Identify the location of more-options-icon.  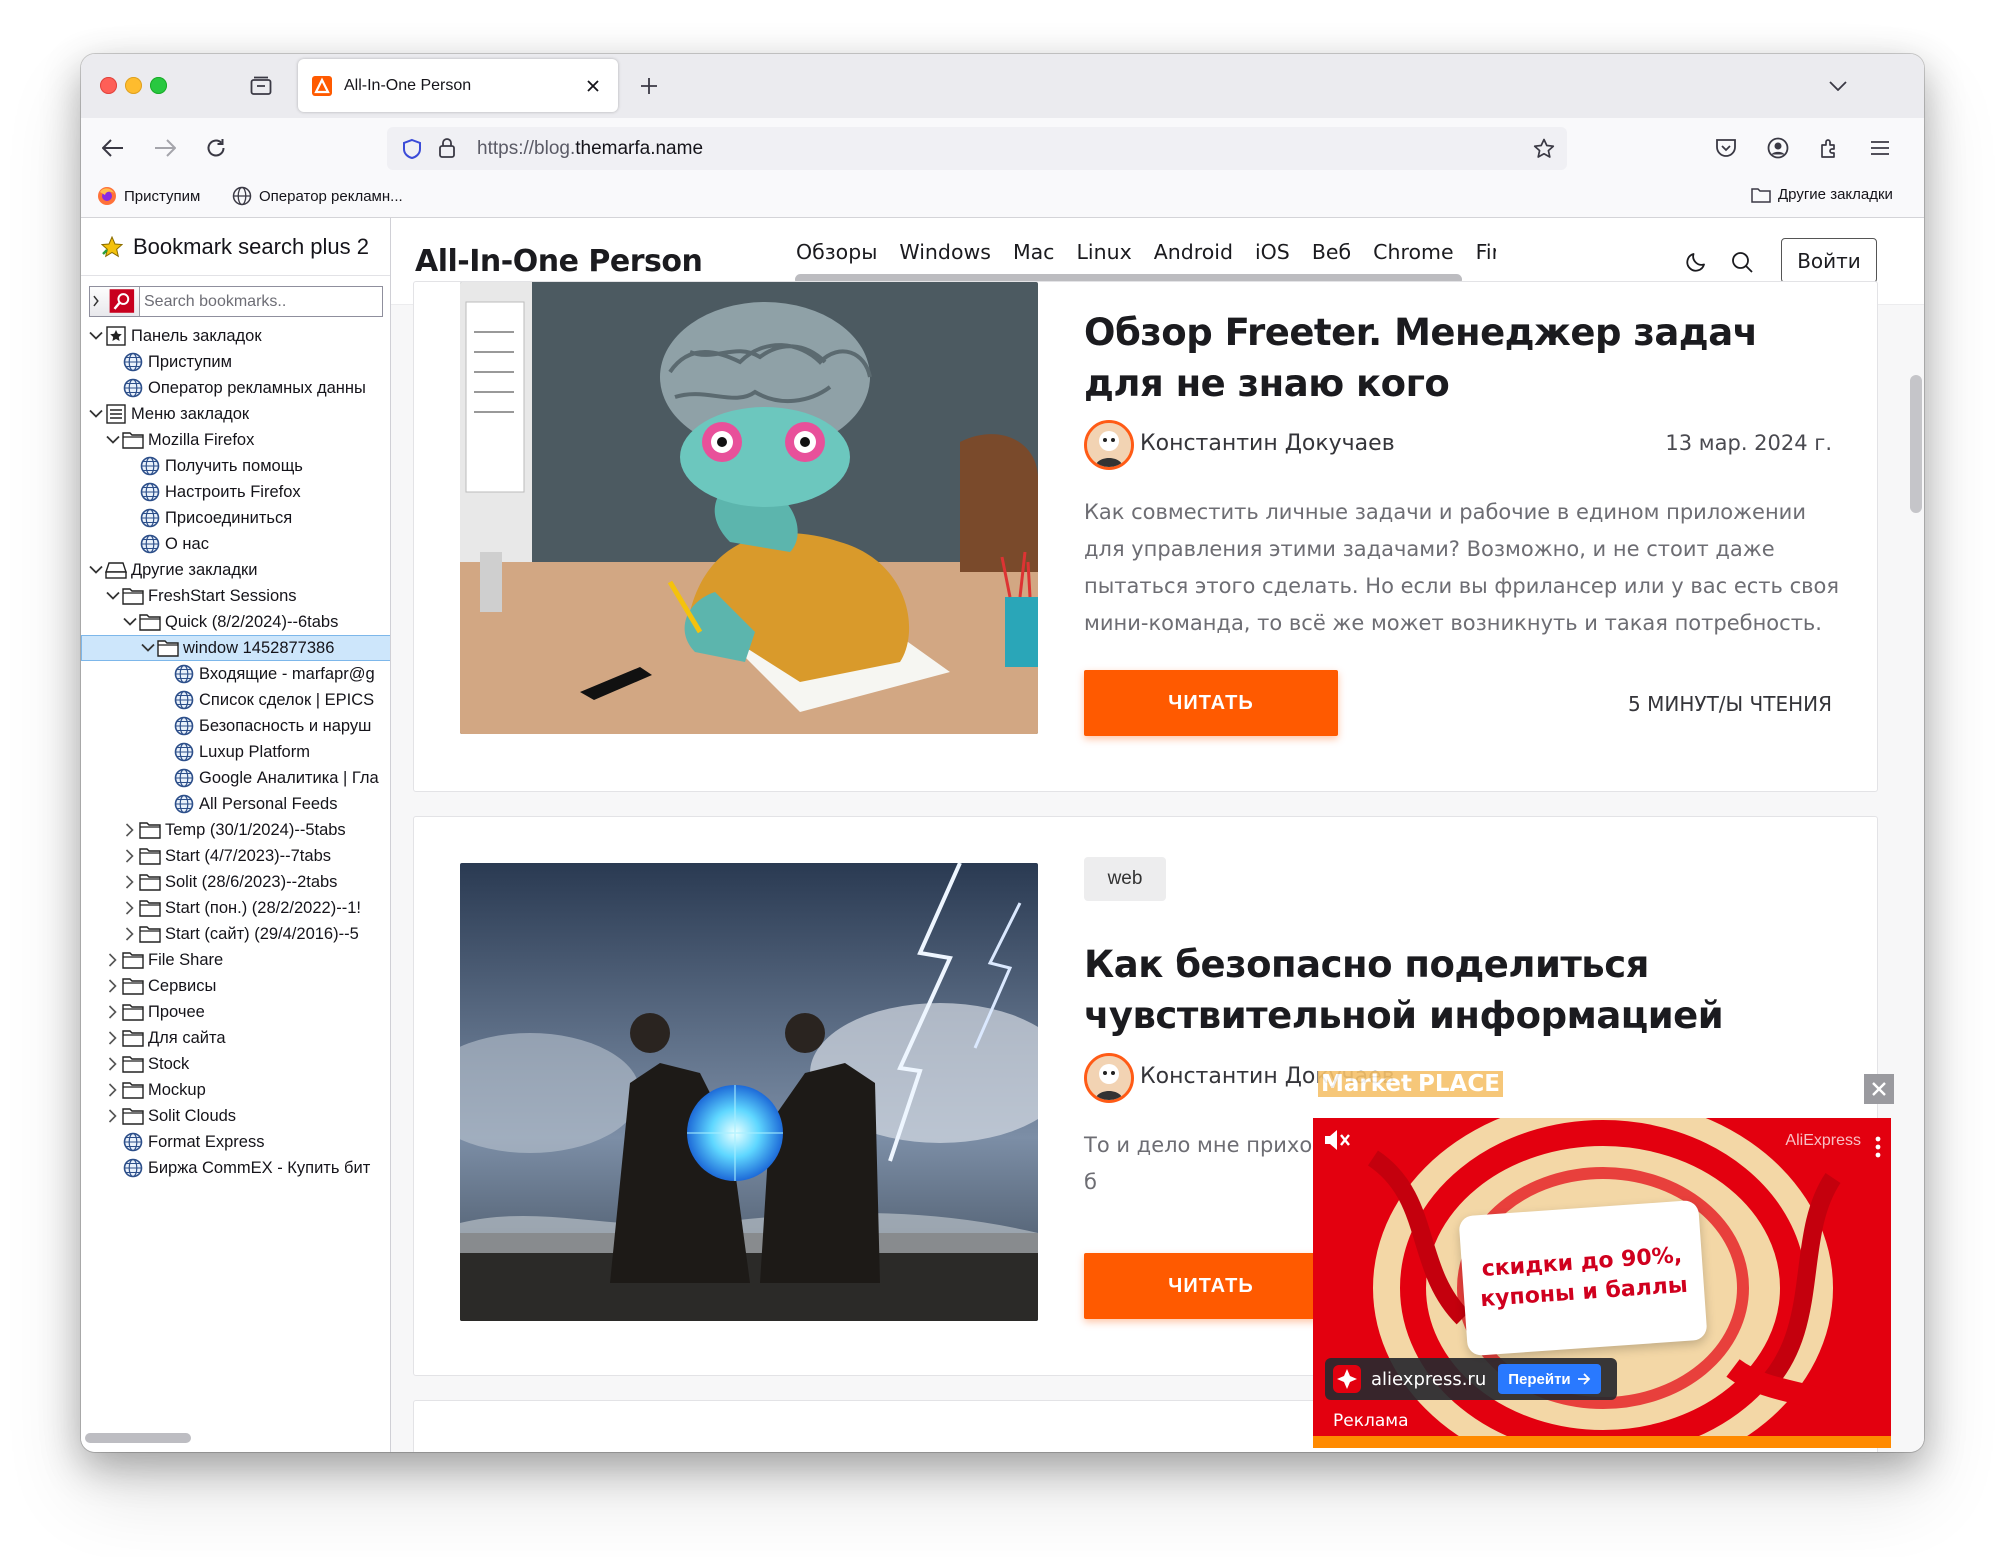
(1878, 1147).